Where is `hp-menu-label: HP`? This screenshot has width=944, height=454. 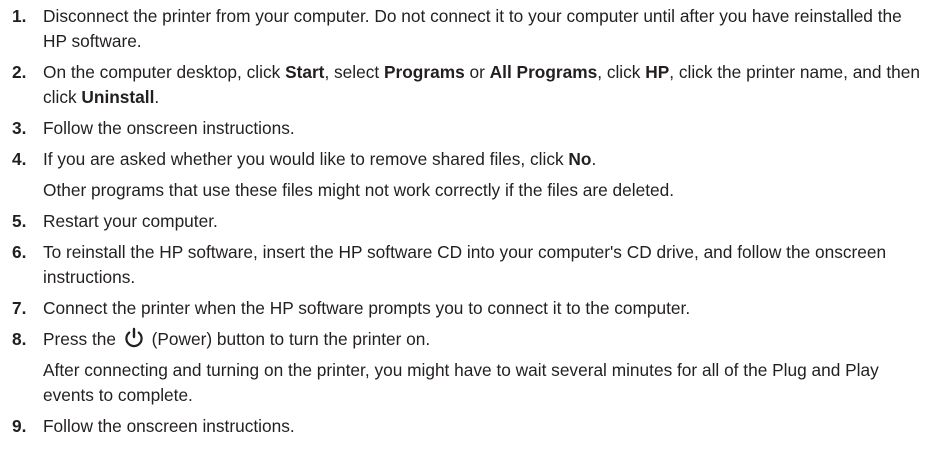
hp-menu-label: HP is located at coordinates (657, 72).